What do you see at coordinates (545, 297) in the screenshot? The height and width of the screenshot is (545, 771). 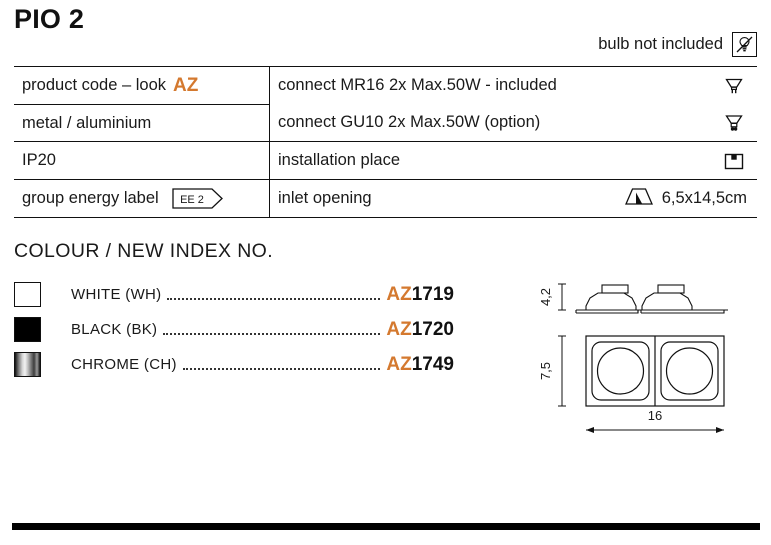 I see `dimension-label-height: 4,2` at bounding box center [545, 297].